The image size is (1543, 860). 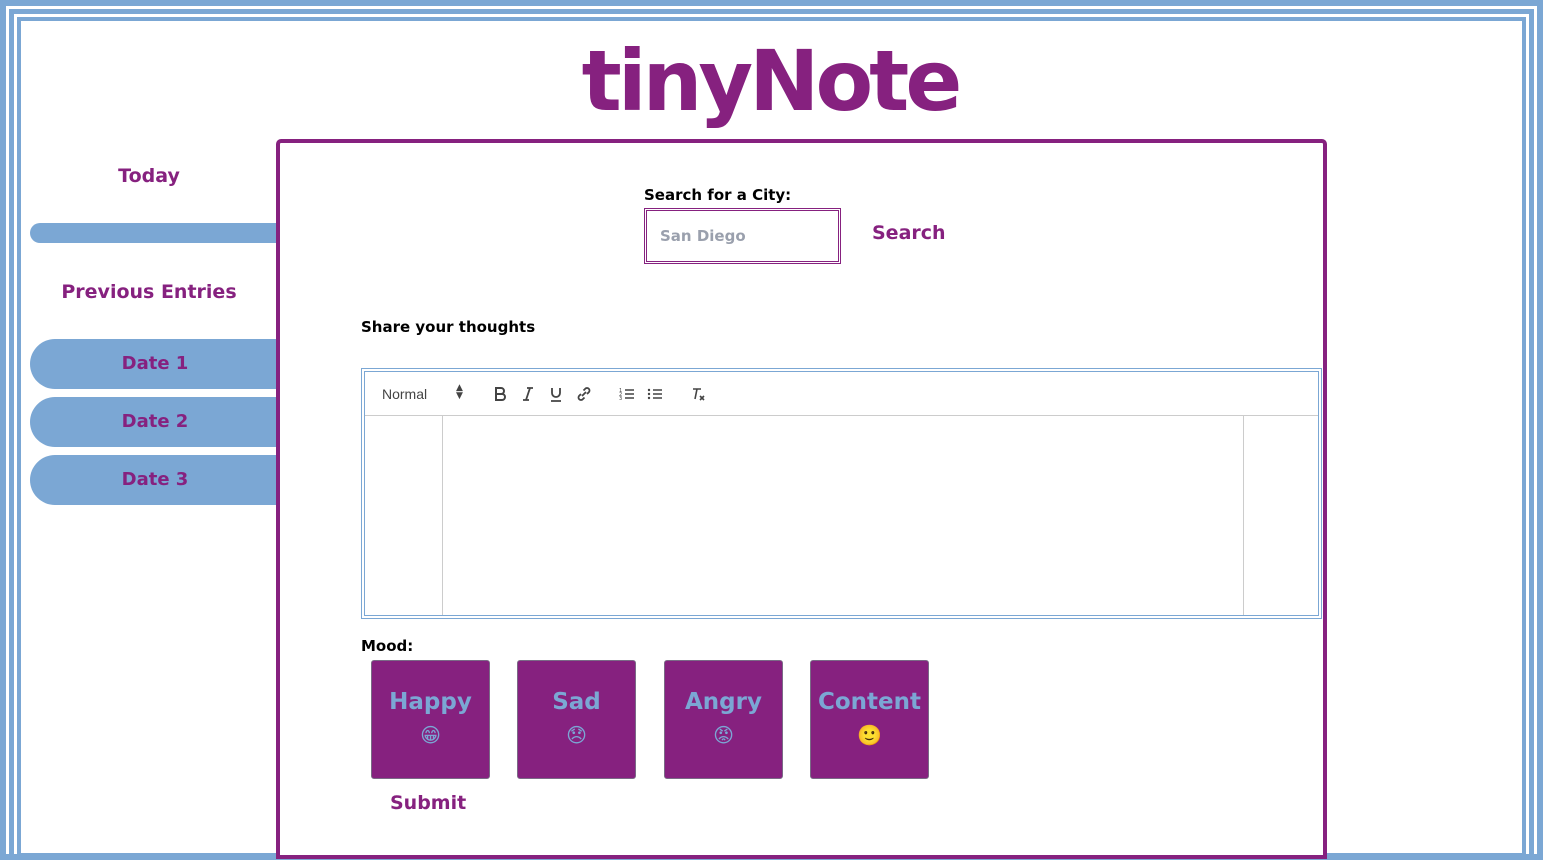 I want to click on link-icon, so click(x=584, y=394).